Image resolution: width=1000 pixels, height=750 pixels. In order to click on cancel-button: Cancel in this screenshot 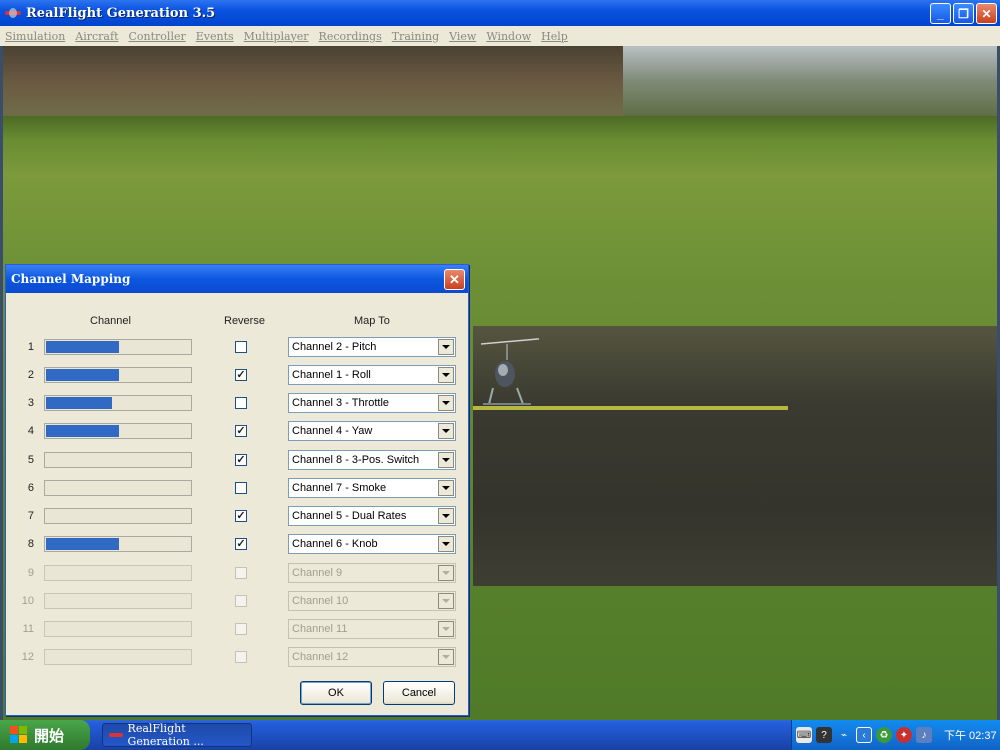, I will do `click(419, 693)`.